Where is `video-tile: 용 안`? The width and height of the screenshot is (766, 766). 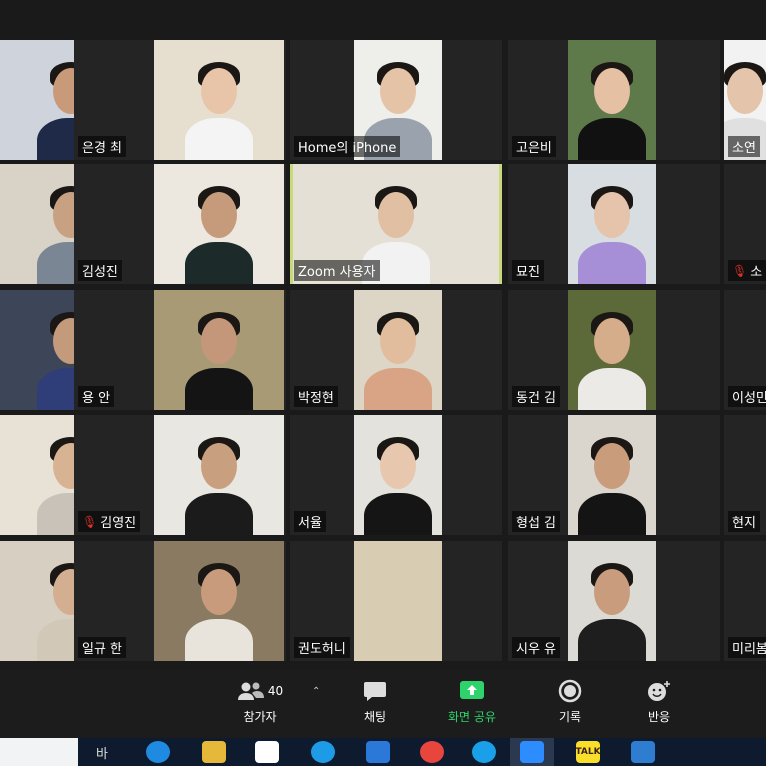
video-tile: 용 안 is located at coordinates (180, 350).